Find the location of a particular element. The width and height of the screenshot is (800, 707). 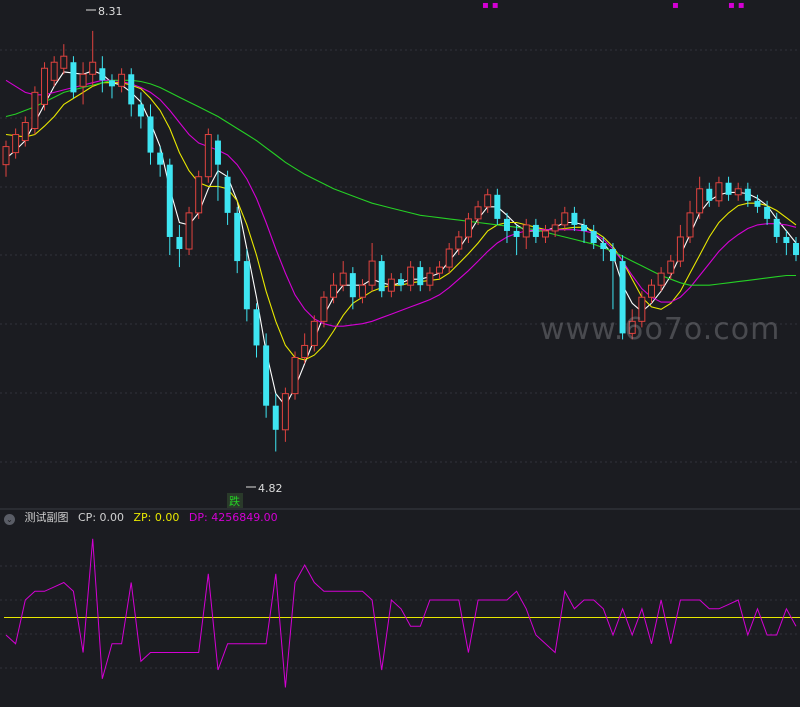

indicator-header: ⌄ 测试副图 CP: 0.00 ZP: 0.00 DP: 4256849.00 is located at coordinates (400, 519).